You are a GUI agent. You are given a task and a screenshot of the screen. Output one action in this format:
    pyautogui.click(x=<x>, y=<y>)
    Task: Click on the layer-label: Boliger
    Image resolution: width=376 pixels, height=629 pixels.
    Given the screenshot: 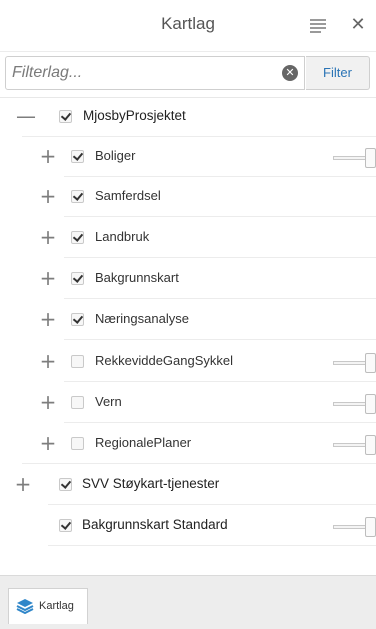 What is the action you would take?
    pyautogui.click(x=115, y=155)
    